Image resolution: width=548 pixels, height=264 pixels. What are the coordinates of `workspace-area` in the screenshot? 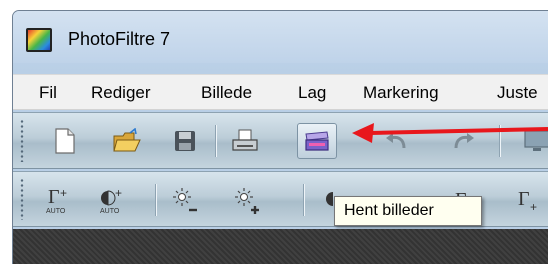 It's located at (280, 246).